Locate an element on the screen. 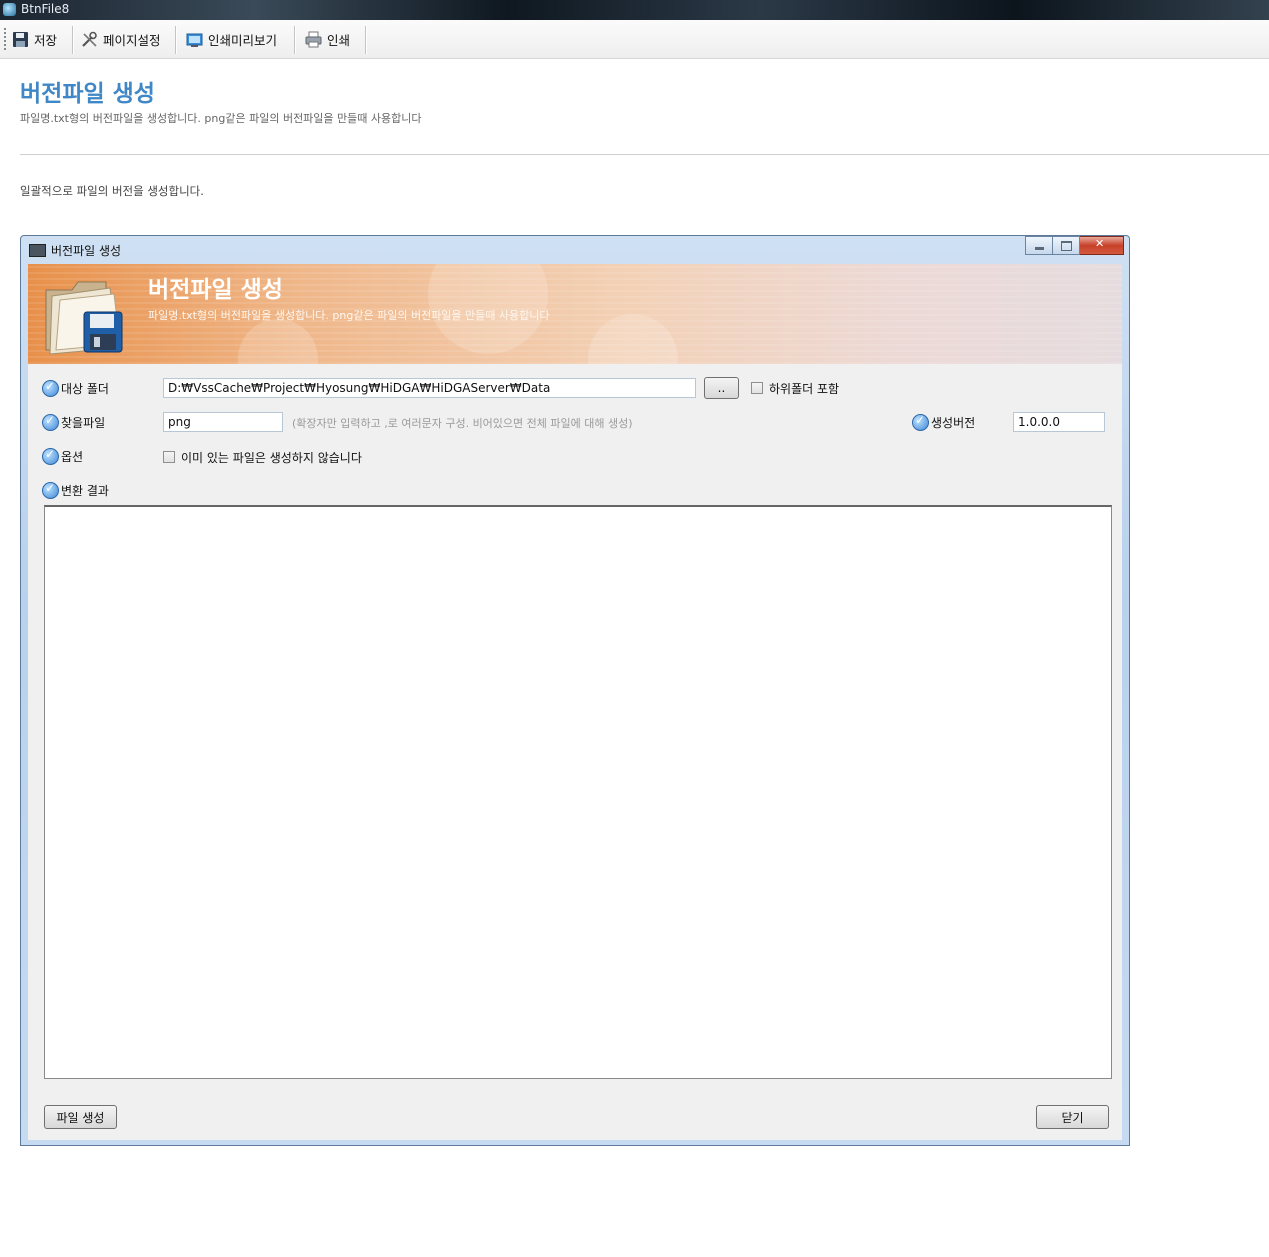  page-setup-label: 페이지설정 is located at coordinates (132, 40).